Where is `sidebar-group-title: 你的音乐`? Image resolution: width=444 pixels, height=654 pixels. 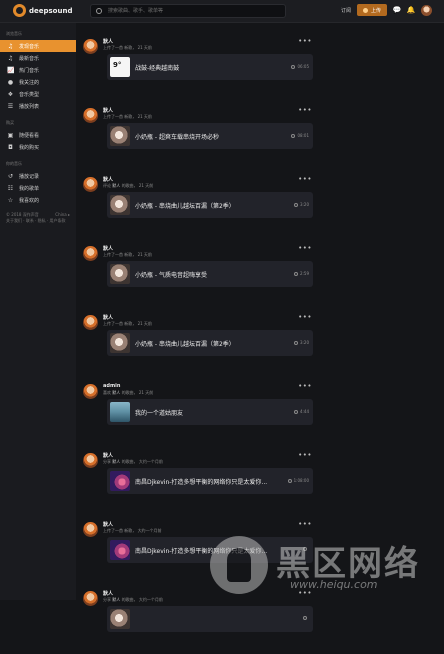
sidebar-group-title: 你的音乐 is located at coordinates (14, 163).